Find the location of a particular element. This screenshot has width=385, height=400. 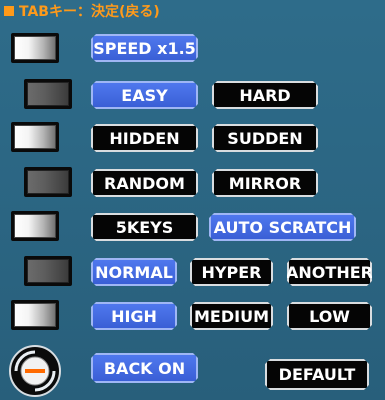

medium-button: MEDIUM is located at coordinates (231, 316).